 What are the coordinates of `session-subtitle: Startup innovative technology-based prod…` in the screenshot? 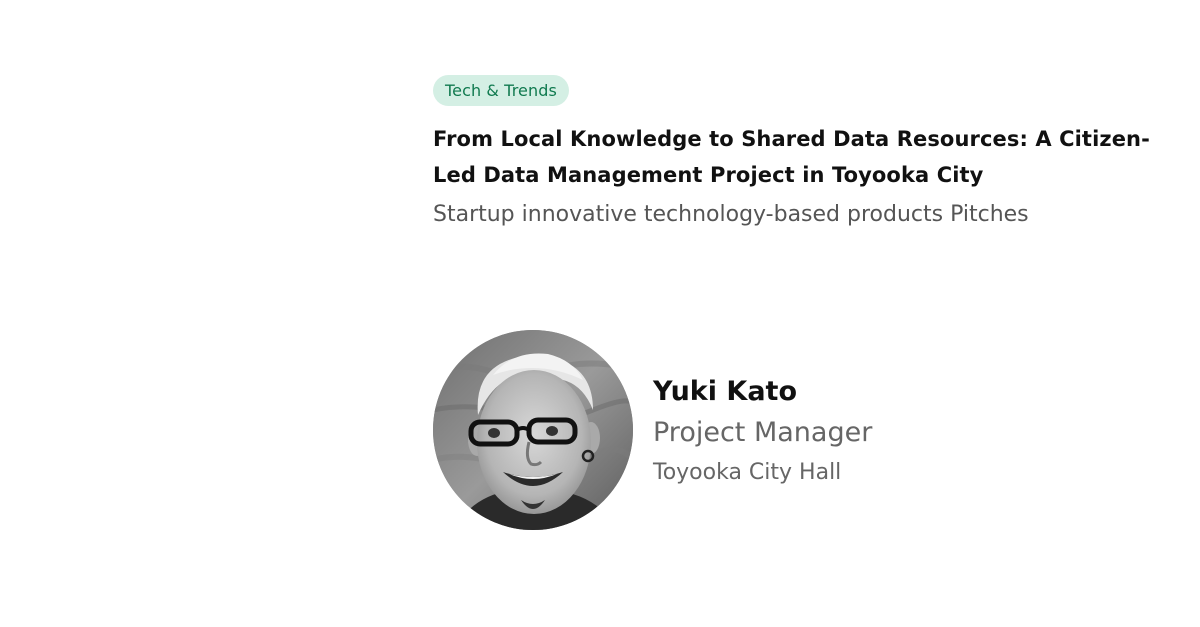 It's located at (731, 214).